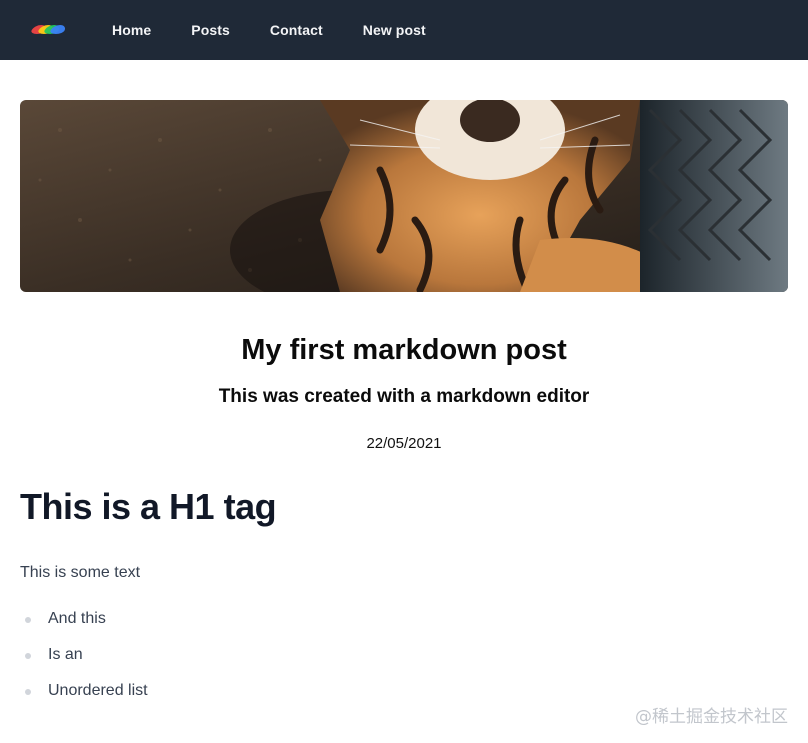 The width and height of the screenshot is (808, 743). Describe the element at coordinates (77, 618) in the screenshot. I see `list-item-text: And this` at that location.